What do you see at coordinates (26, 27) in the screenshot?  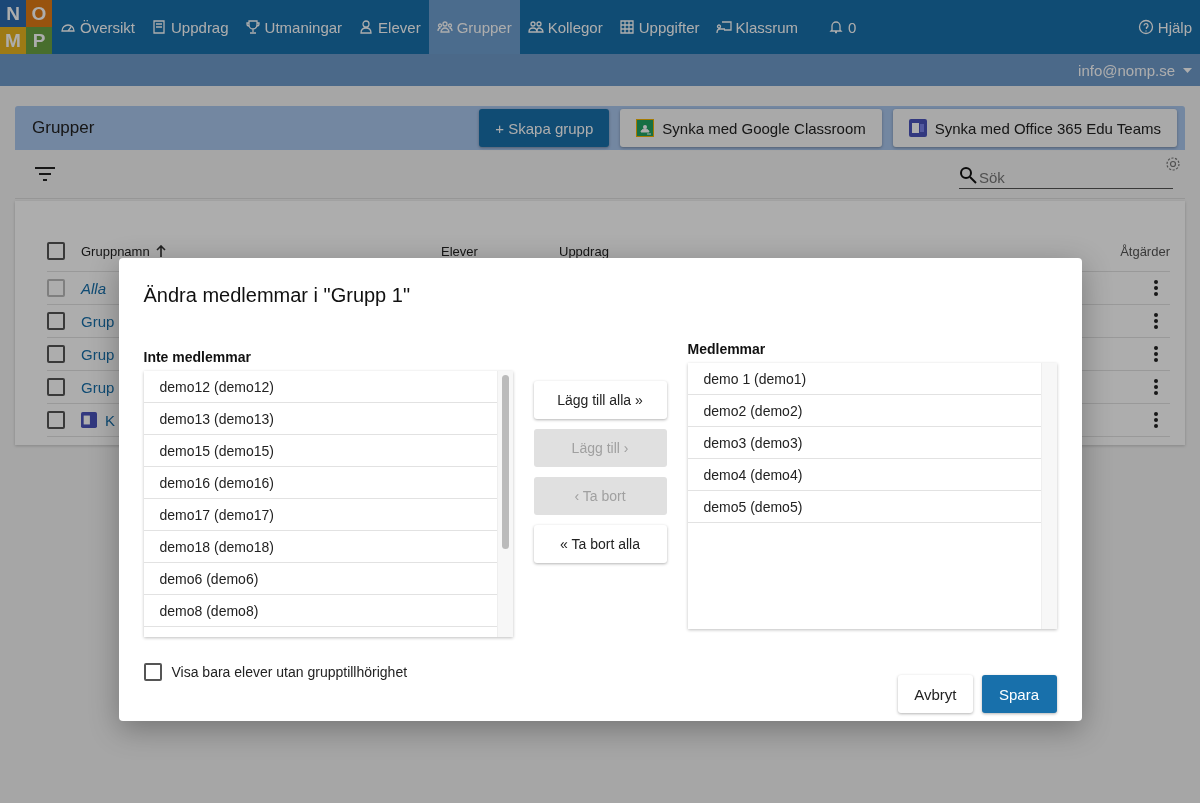 I see `logo: N O M P` at bounding box center [26, 27].